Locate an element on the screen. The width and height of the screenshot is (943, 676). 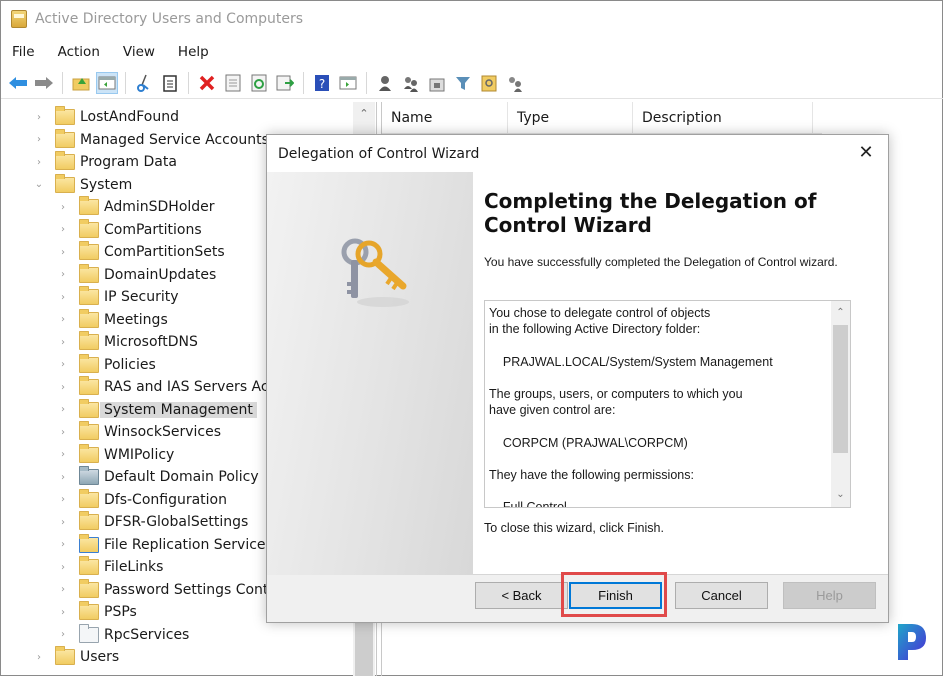
toolbar: ? is located at coordinates (472, 83).